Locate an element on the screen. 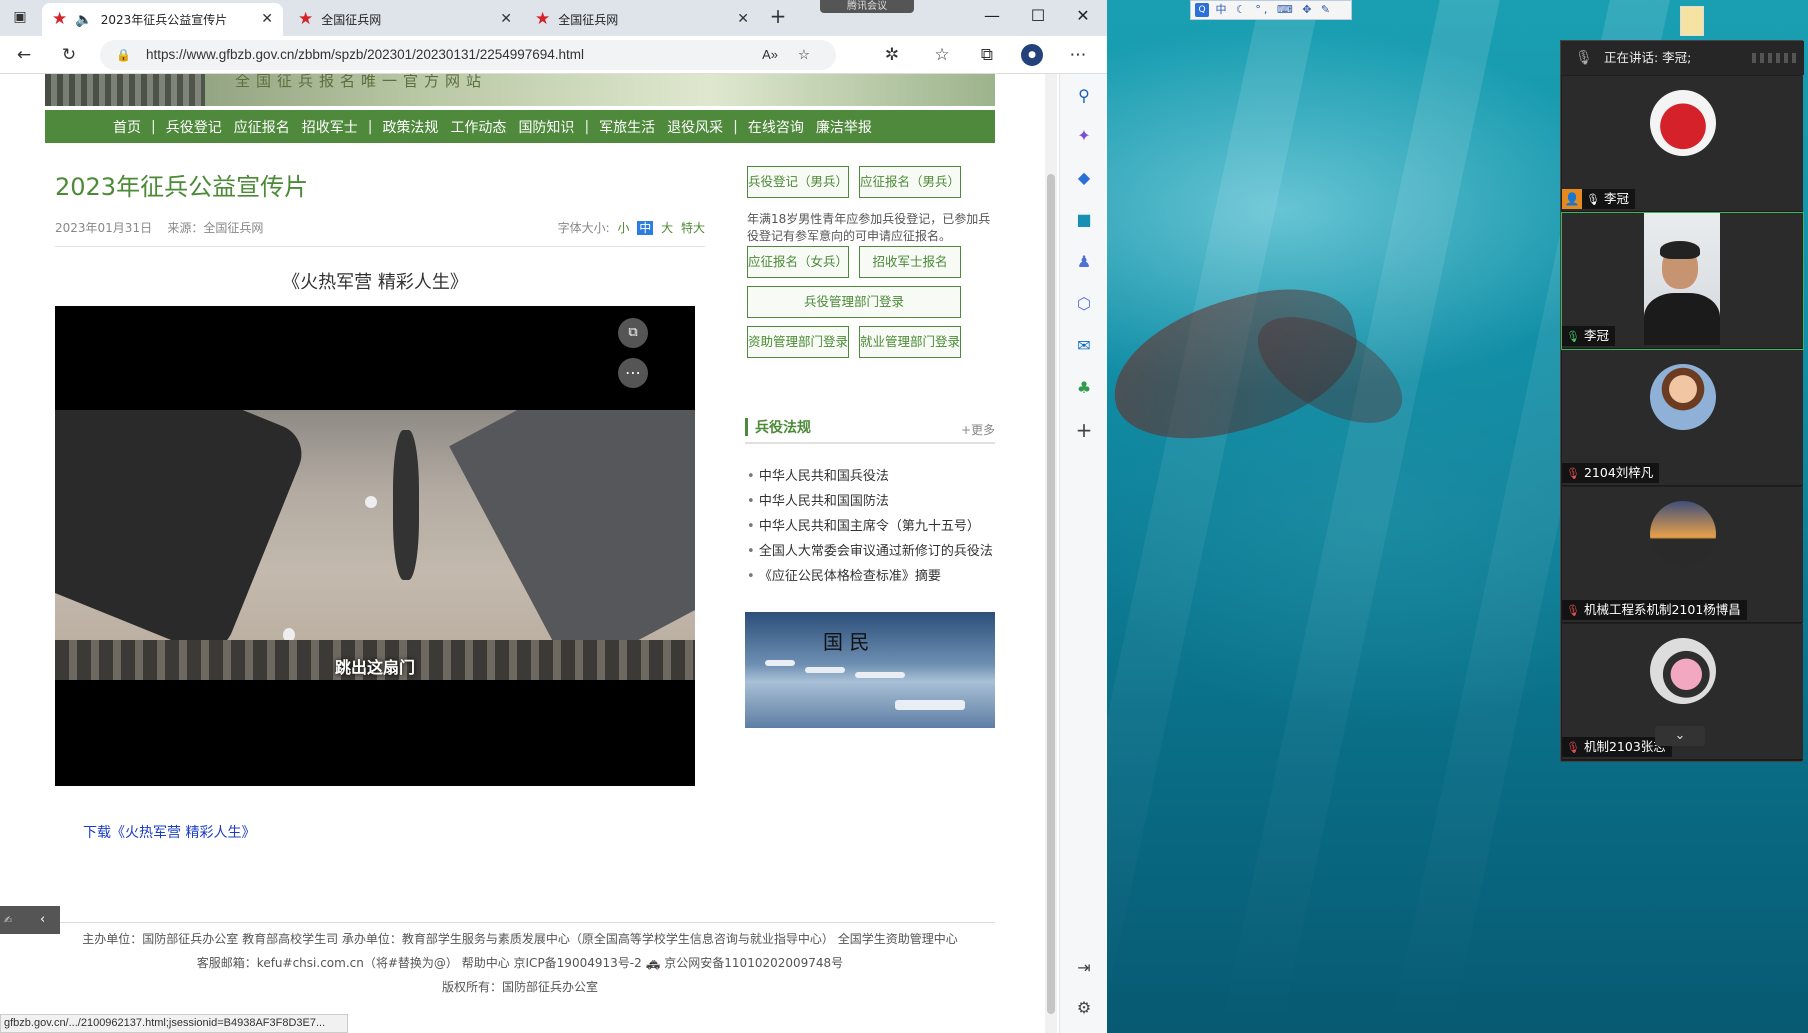  nav-defense: 国防知识 is located at coordinates (546, 127).